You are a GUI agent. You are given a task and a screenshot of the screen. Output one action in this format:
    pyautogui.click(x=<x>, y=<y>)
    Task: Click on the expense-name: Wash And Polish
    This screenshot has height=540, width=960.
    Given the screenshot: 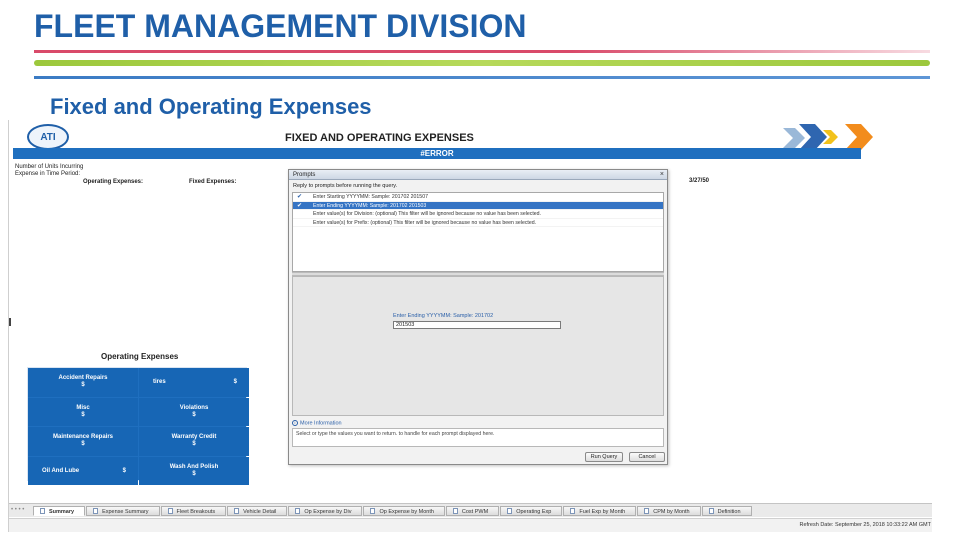 What is the action you would take?
    pyautogui.click(x=194, y=466)
    